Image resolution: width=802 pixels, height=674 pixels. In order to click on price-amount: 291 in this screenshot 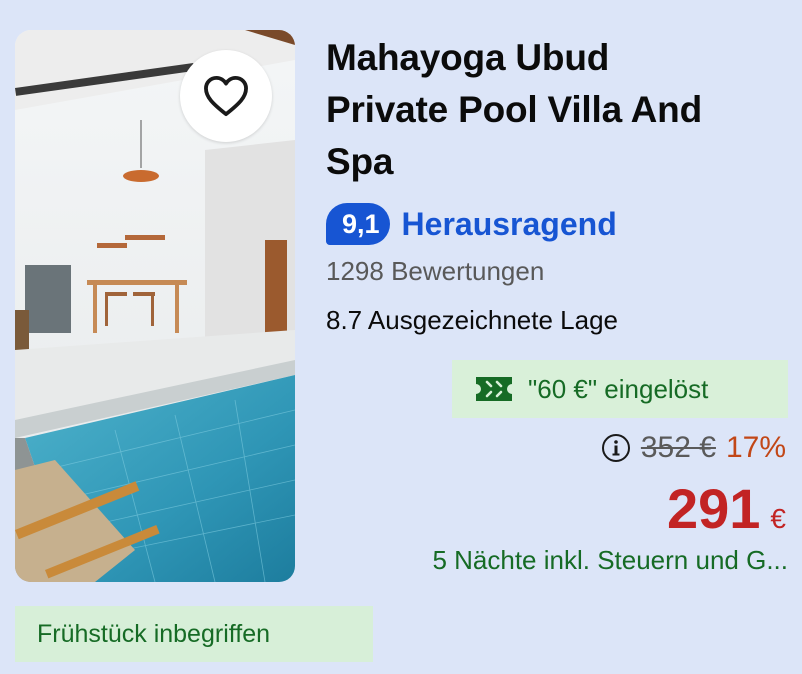, I will do `click(713, 508)`.